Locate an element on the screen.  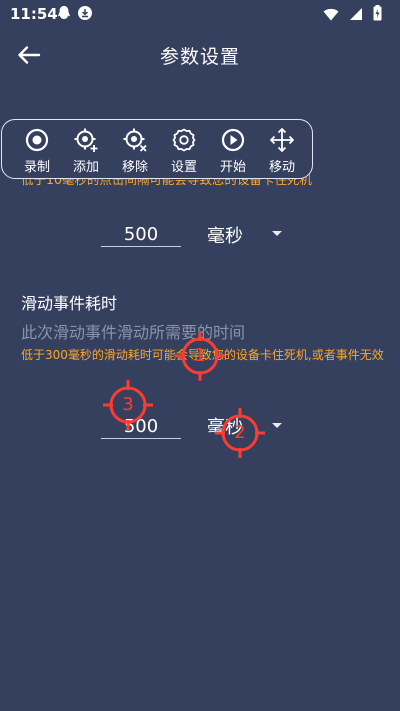
start-button: 开始 is located at coordinates (233, 149).